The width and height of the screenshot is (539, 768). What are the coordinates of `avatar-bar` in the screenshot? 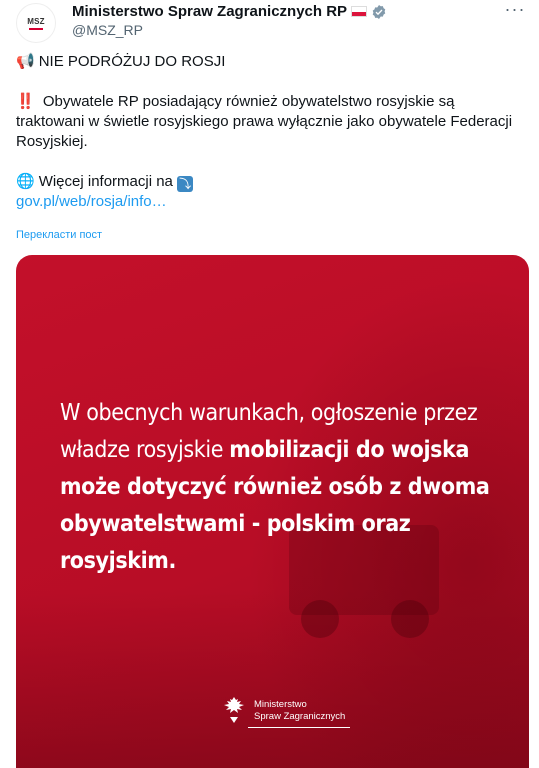 It's located at (36, 28).